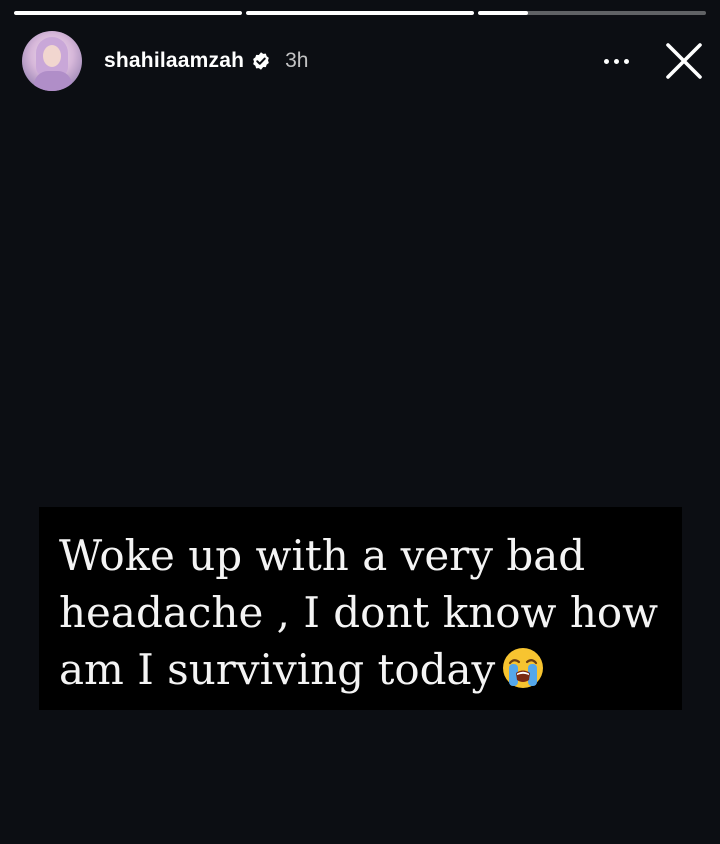 The image size is (720, 844). I want to click on caption-line-3: am I surviving today, so click(363, 669).